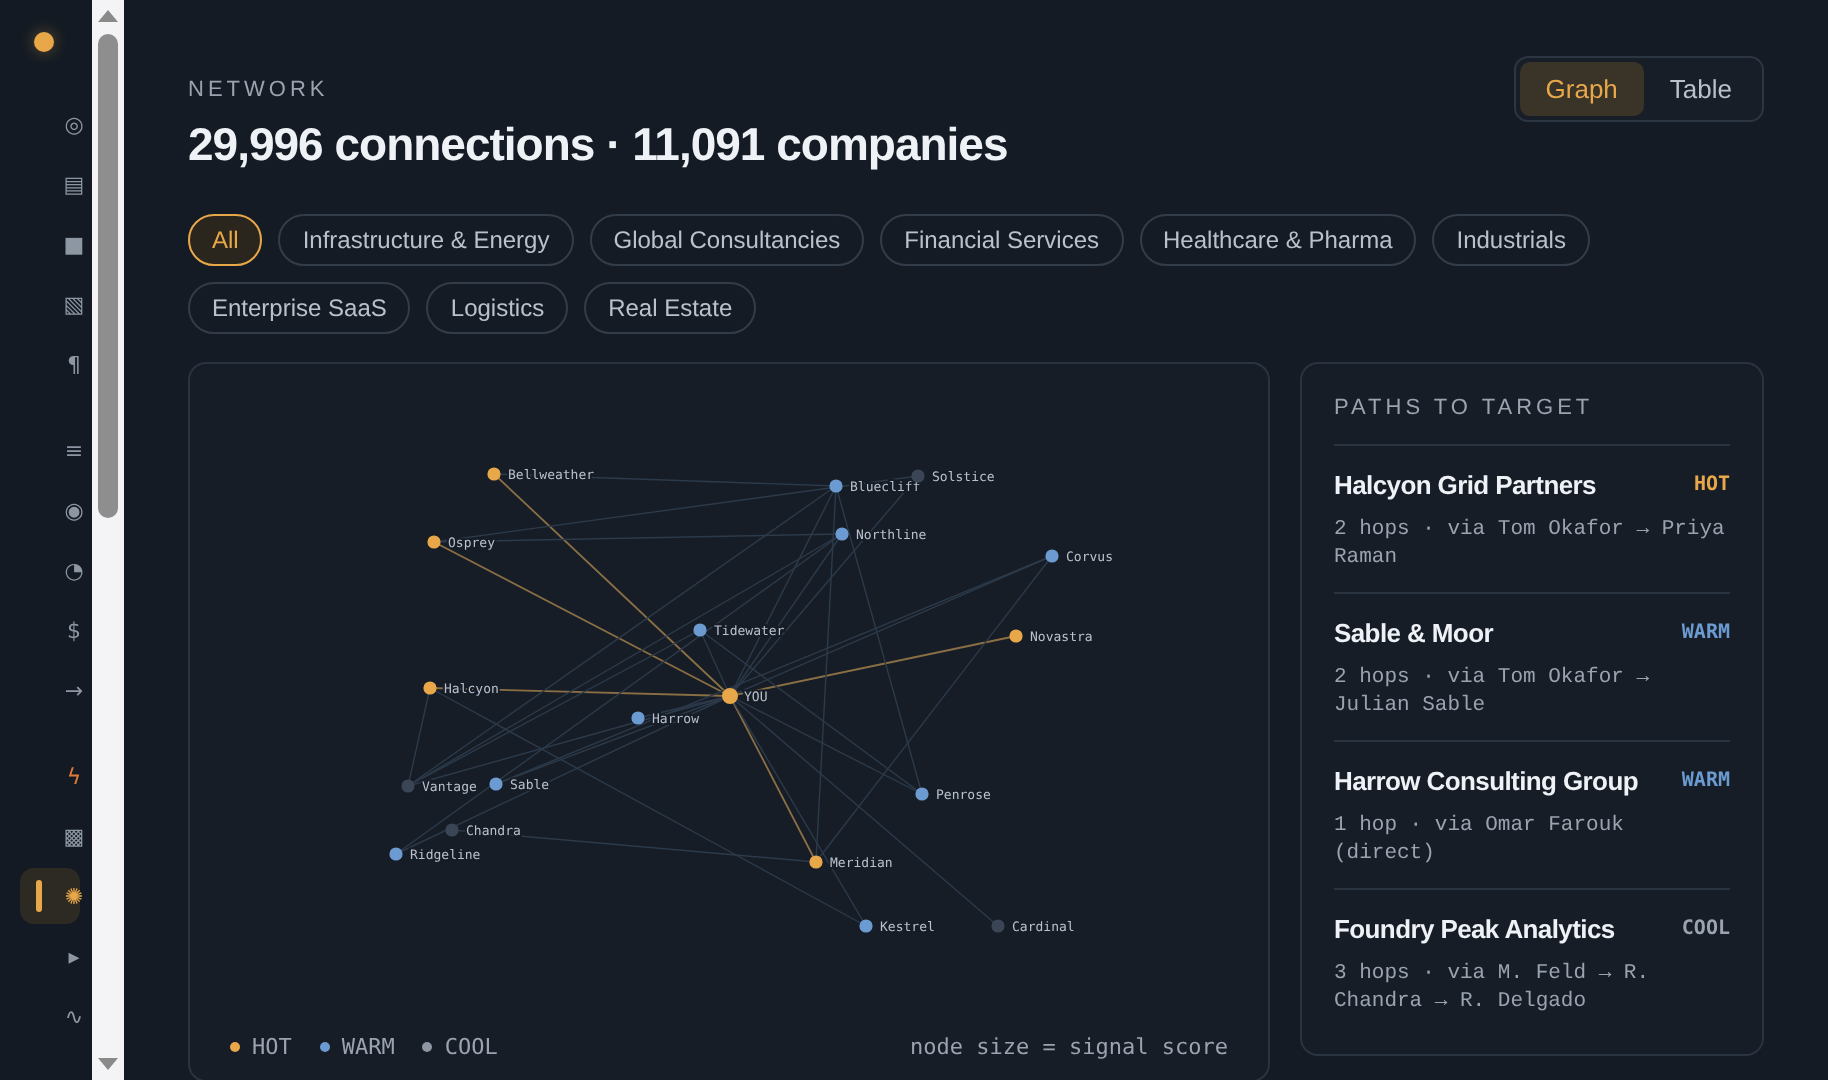  Describe the element at coordinates (1532, 421) in the screenshot. I see `panel-title: PATHS TO TARGET` at that location.